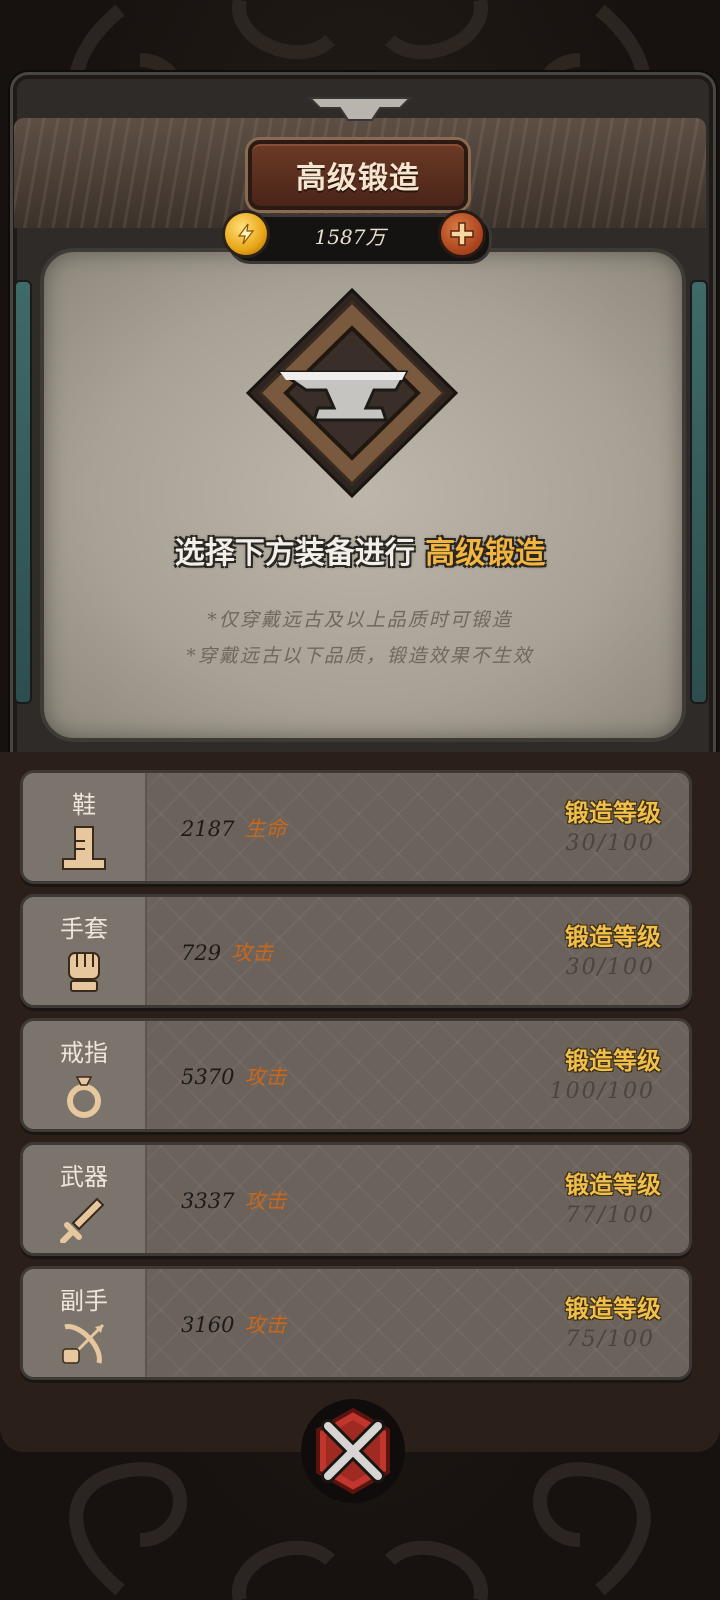  I want to click on instruction-prefix: 选择下方装备进行, so click(294, 553).